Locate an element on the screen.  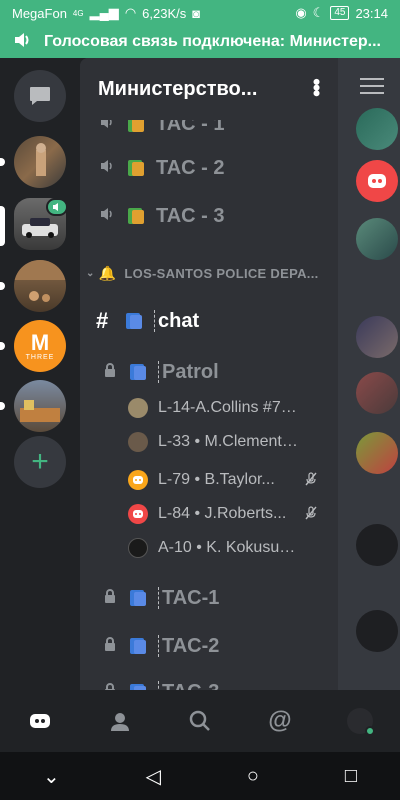
friends-icon is located at coordinates (120, 722).